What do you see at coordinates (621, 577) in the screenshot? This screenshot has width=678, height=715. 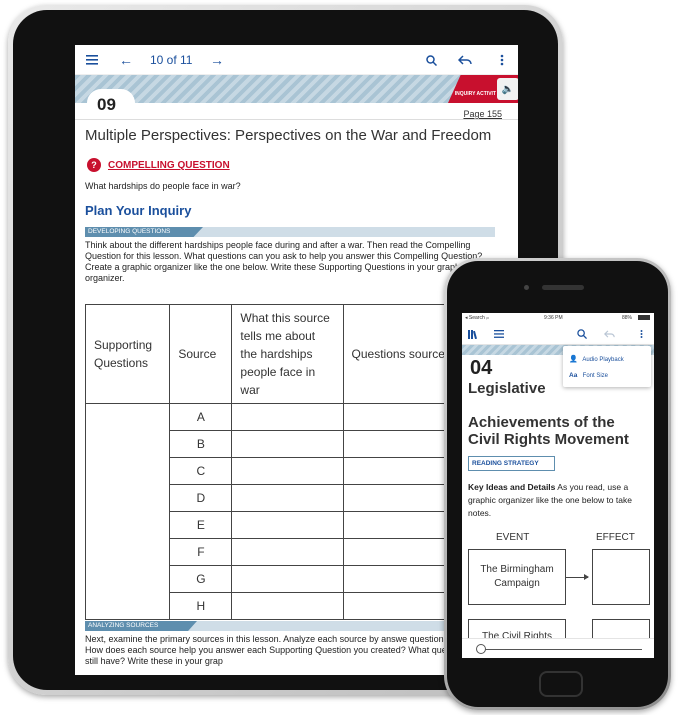 I see `effect-box` at bounding box center [621, 577].